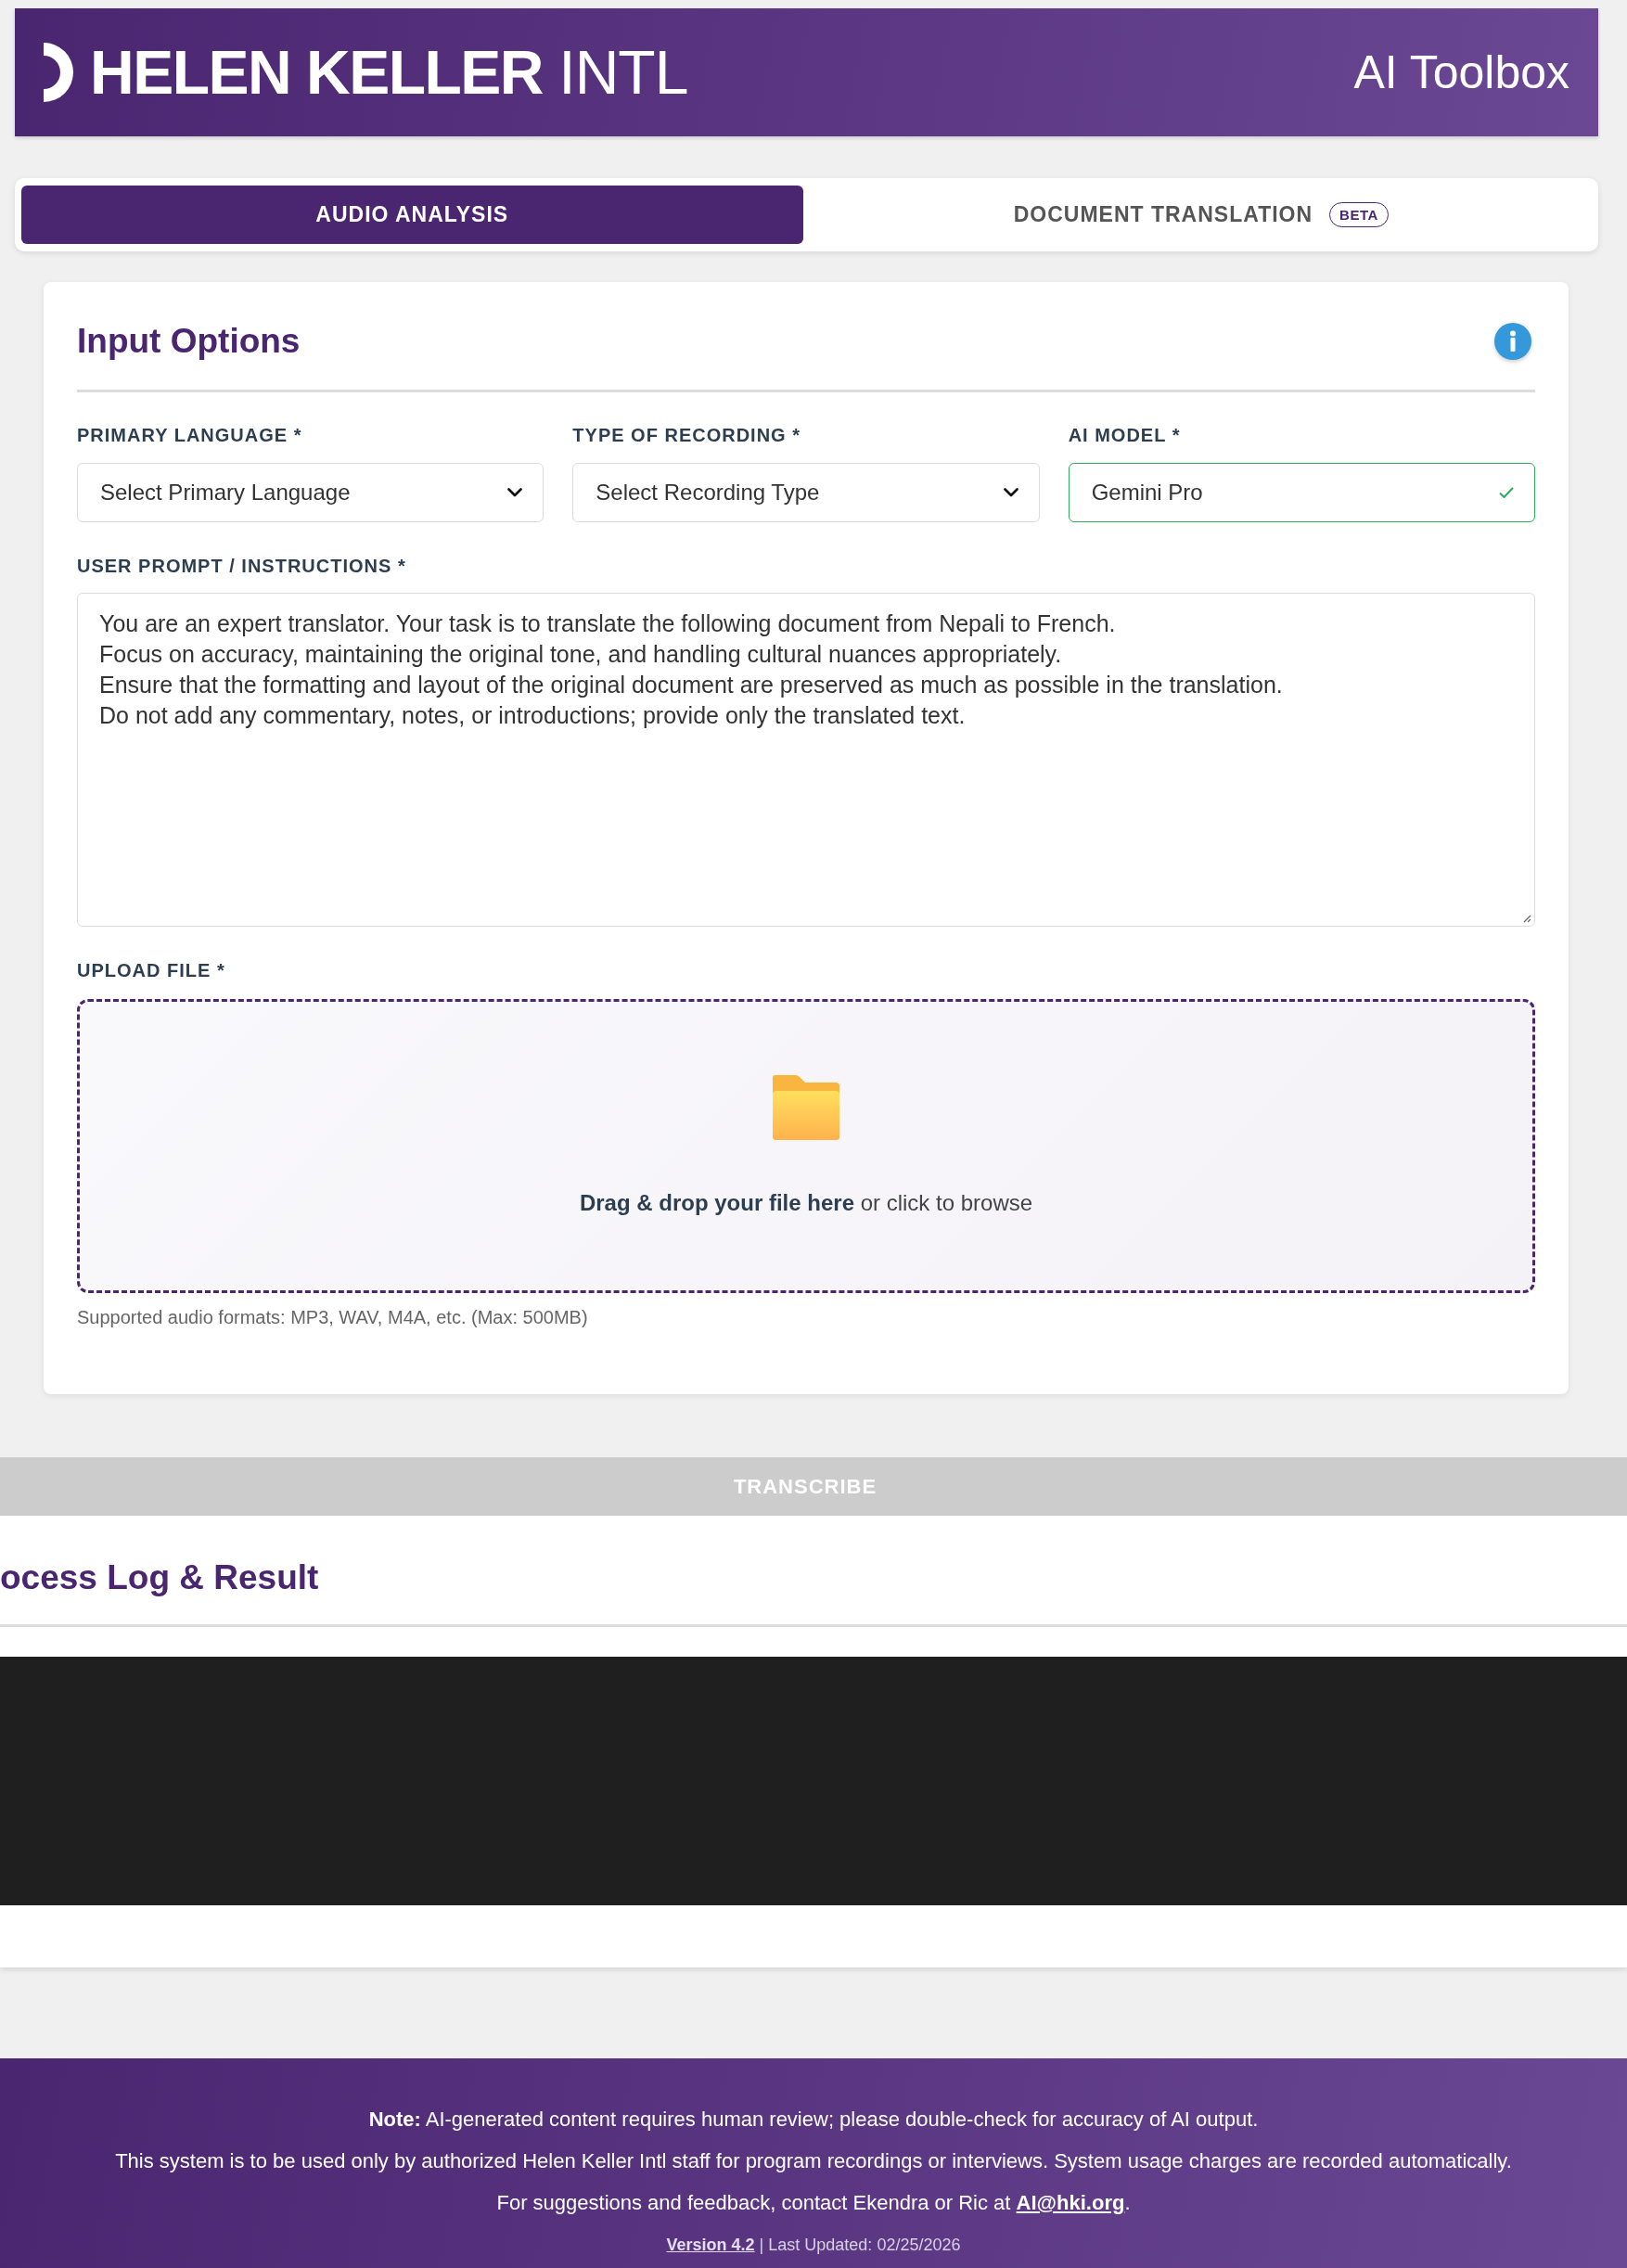  Describe the element at coordinates (412, 215) in the screenshot. I see `tab: AUDIO ANALYSIS` at that location.